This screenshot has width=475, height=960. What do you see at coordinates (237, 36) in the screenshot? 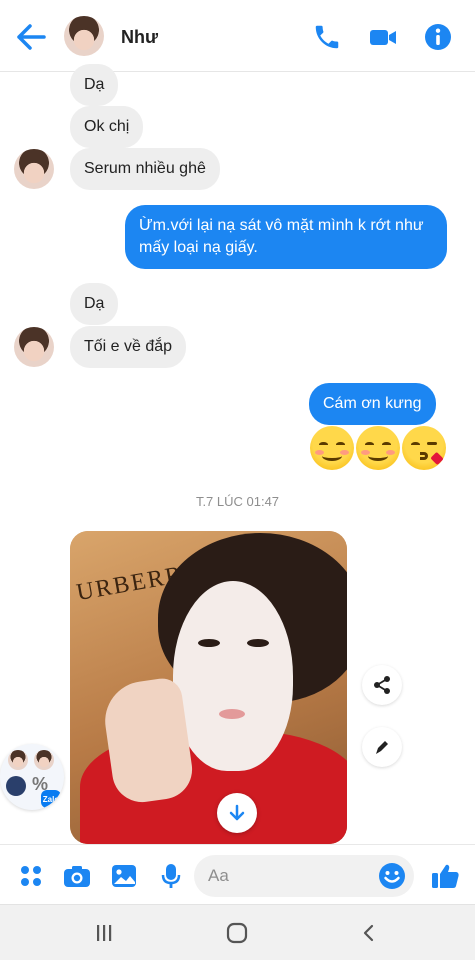
I see `chat-header: Như` at bounding box center [237, 36].